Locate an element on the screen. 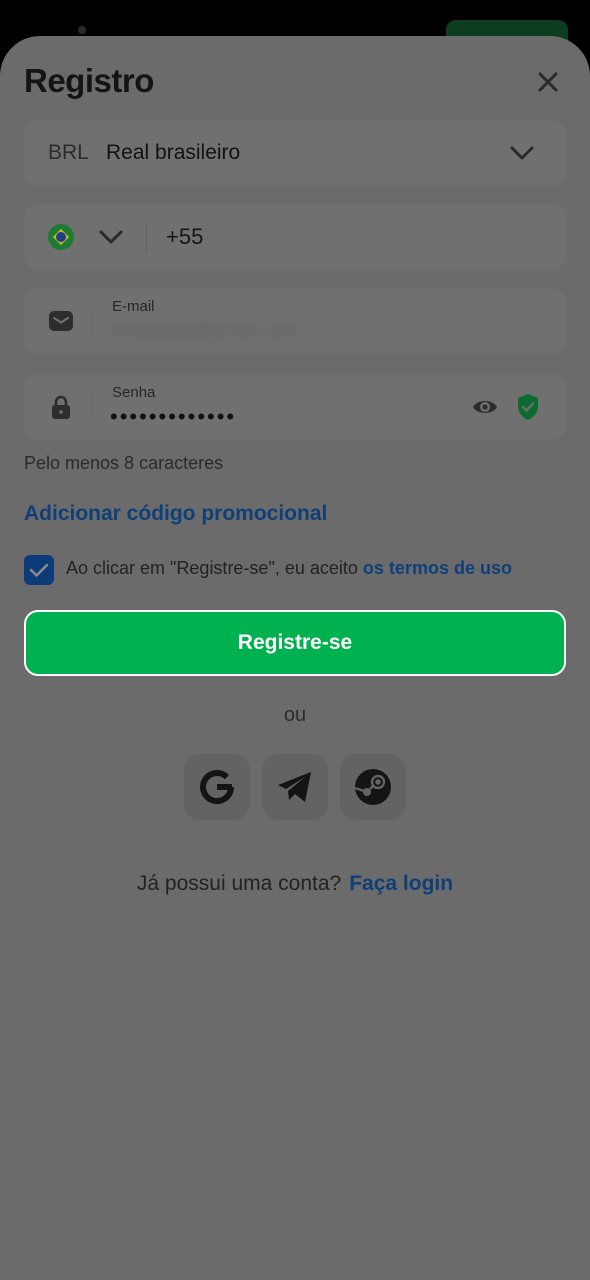 This screenshot has height=1280, width=590. shield-check-icon is located at coordinates (528, 407).